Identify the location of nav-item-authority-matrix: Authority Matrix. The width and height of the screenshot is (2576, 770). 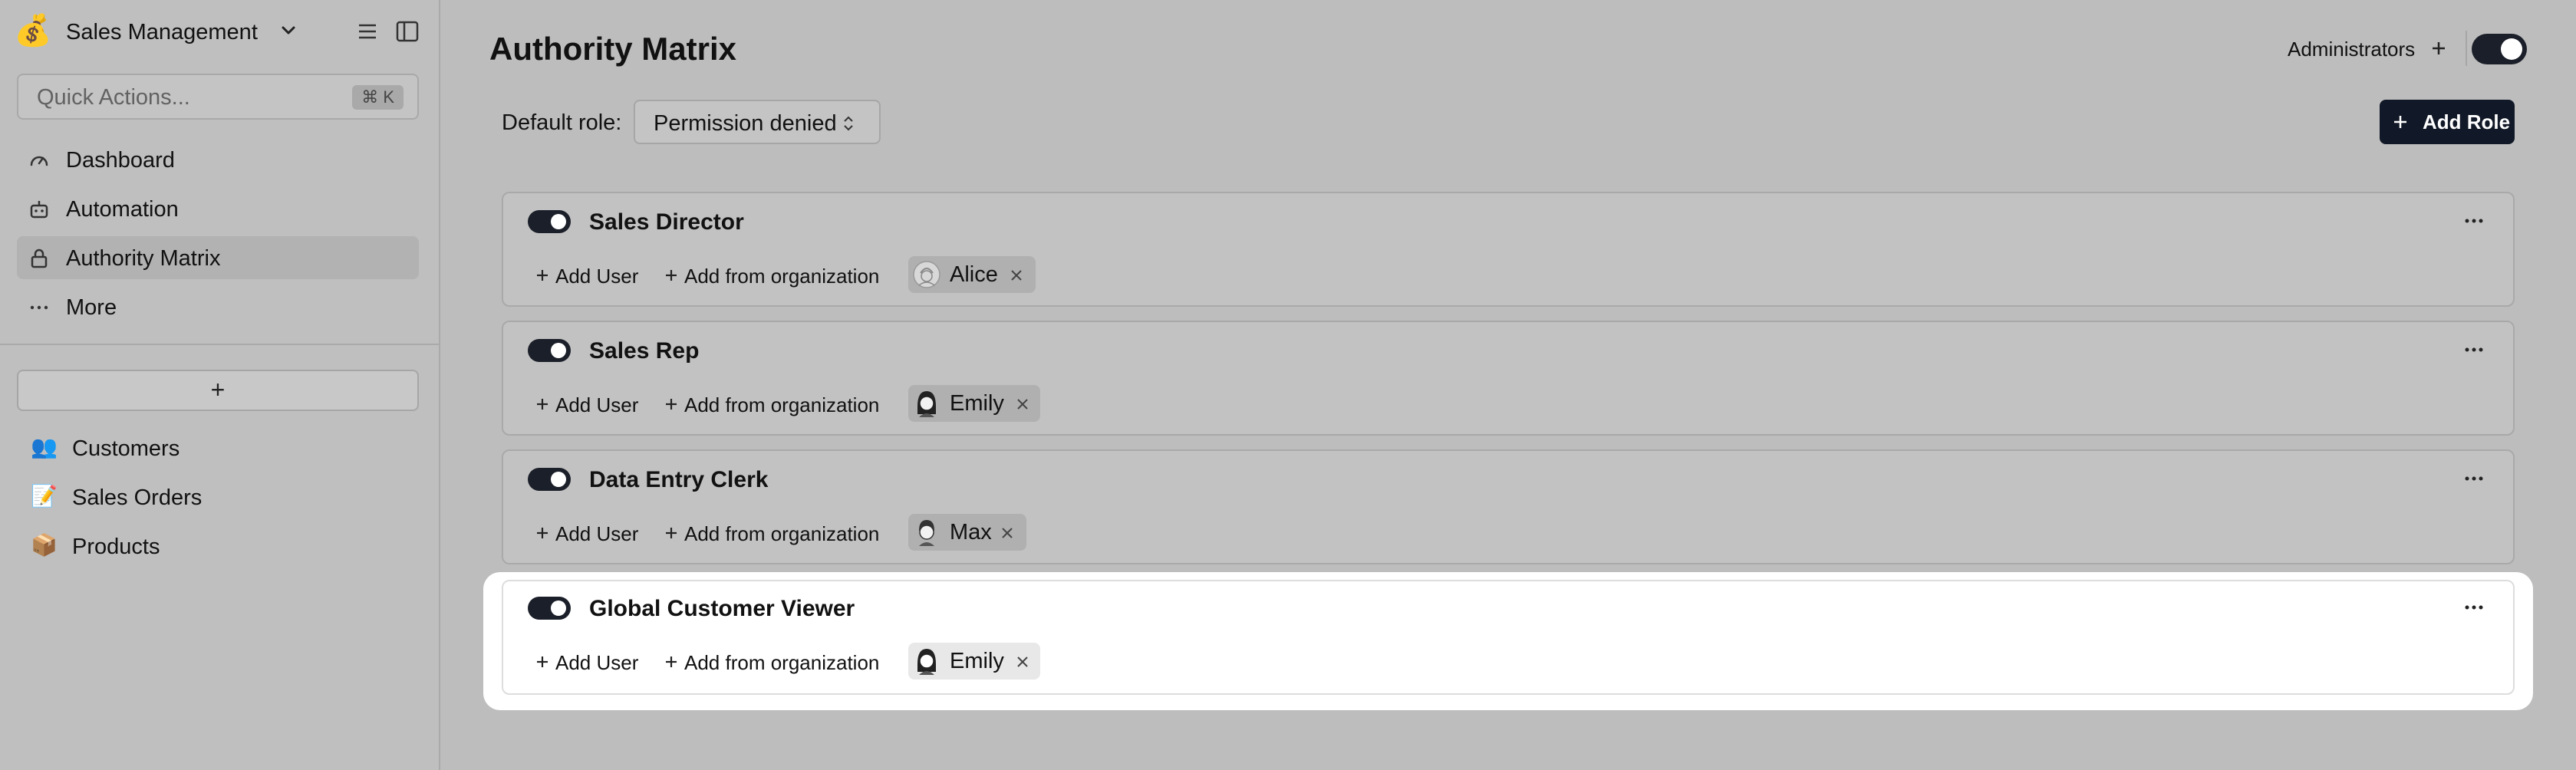
(218, 257).